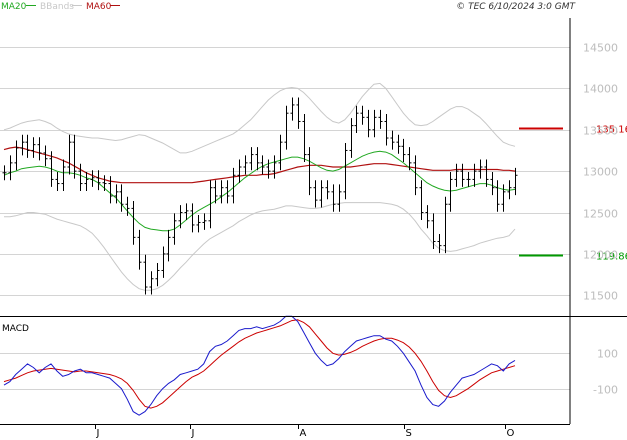 The image size is (627, 440). Describe the element at coordinates (259, 118) in the screenshot. I see `bbands-upper-line` at that location.